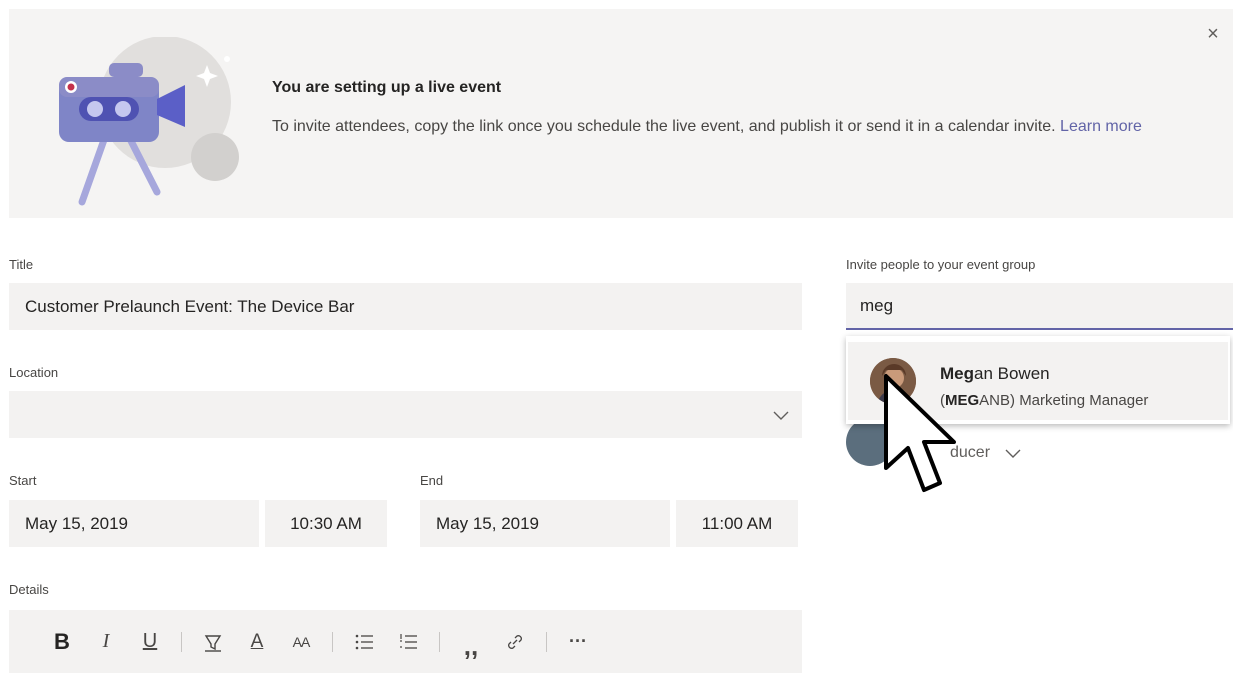  I want to click on highlight-button, so click(213, 642).